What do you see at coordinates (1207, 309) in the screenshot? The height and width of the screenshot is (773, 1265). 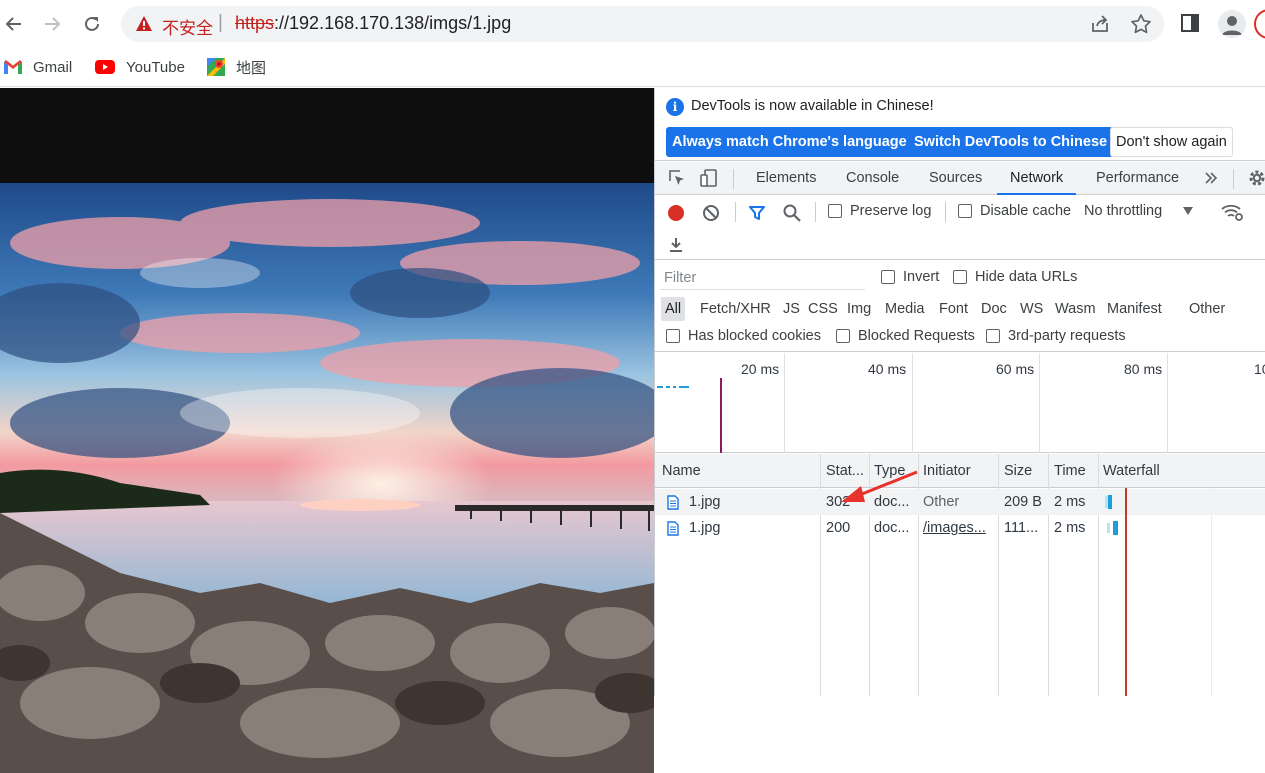 I see `filter-type-other: Other` at bounding box center [1207, 309].